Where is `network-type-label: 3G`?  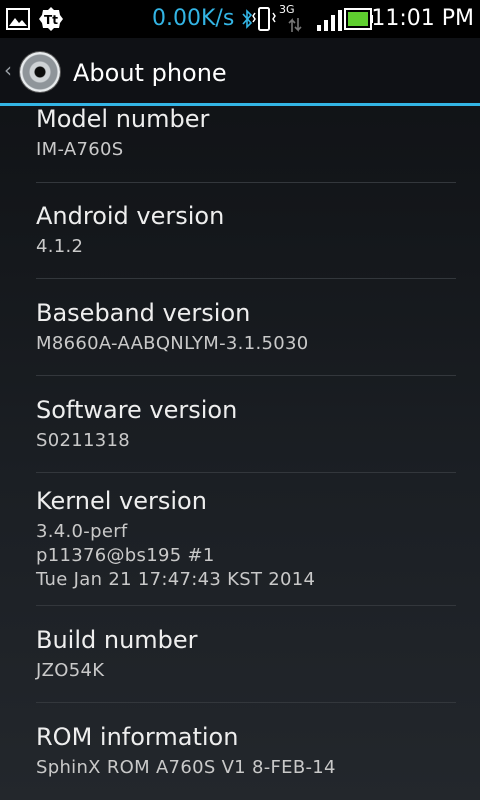 network-type-label: 3G is located at coordinates (287, 9).